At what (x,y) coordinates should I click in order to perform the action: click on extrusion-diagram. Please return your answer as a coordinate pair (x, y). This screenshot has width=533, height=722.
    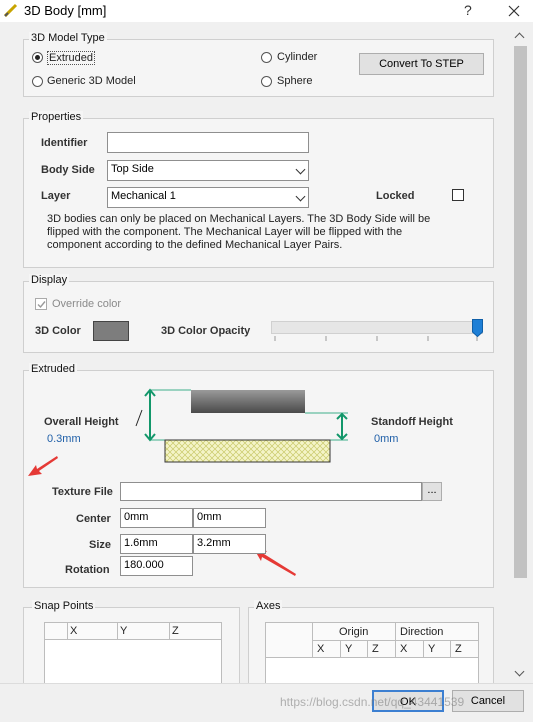
    Looking at the image, I should click on (246, 425).